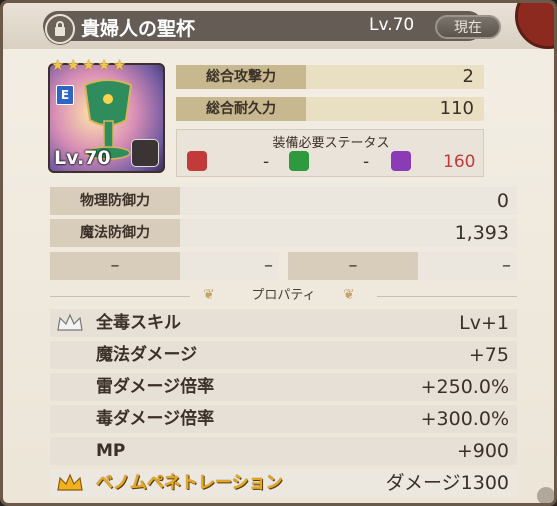 The height and width of the screenshot is (506, 557). I want to click on fist-icon, so click(197, 161).